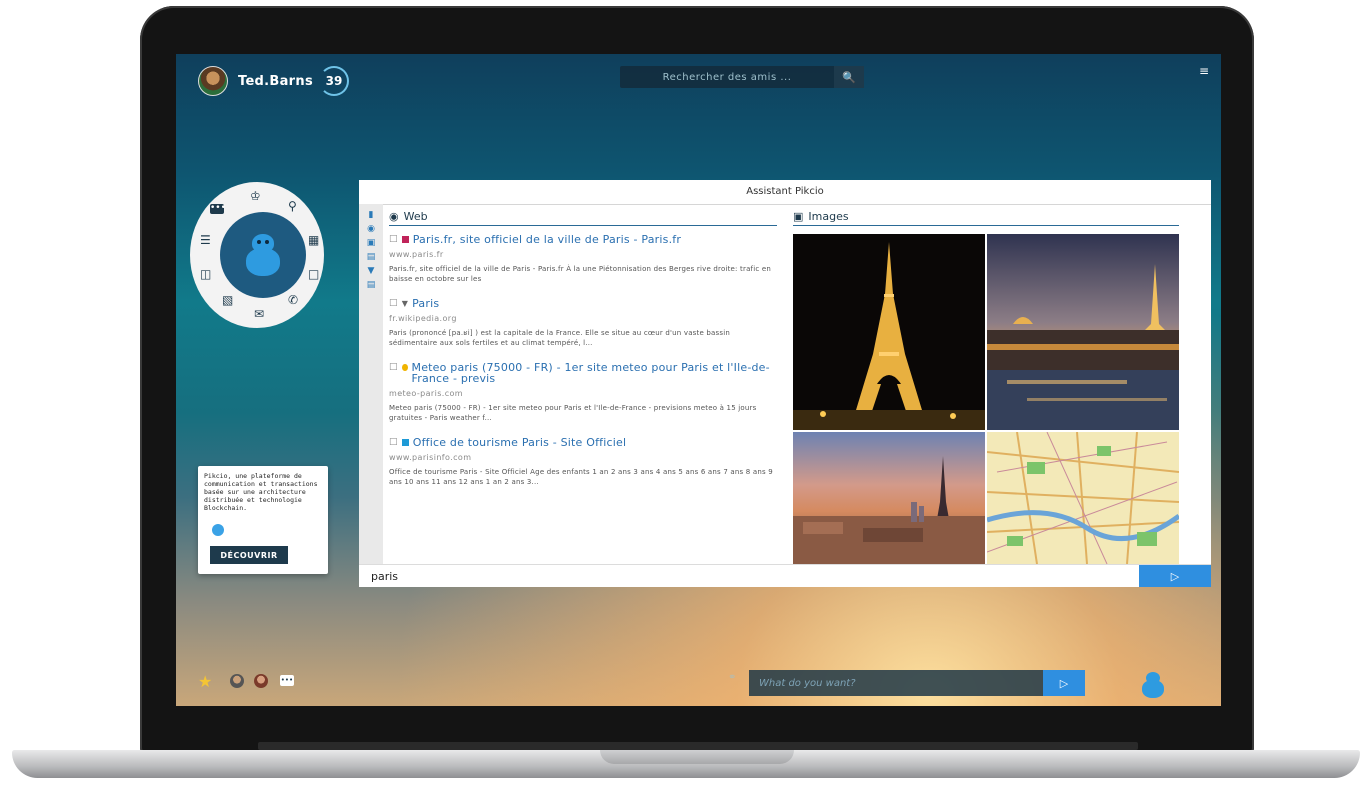 The height and width of the screenshot is (792, 1372). I want to click on phone-icon: ✆, so click(293, 300).